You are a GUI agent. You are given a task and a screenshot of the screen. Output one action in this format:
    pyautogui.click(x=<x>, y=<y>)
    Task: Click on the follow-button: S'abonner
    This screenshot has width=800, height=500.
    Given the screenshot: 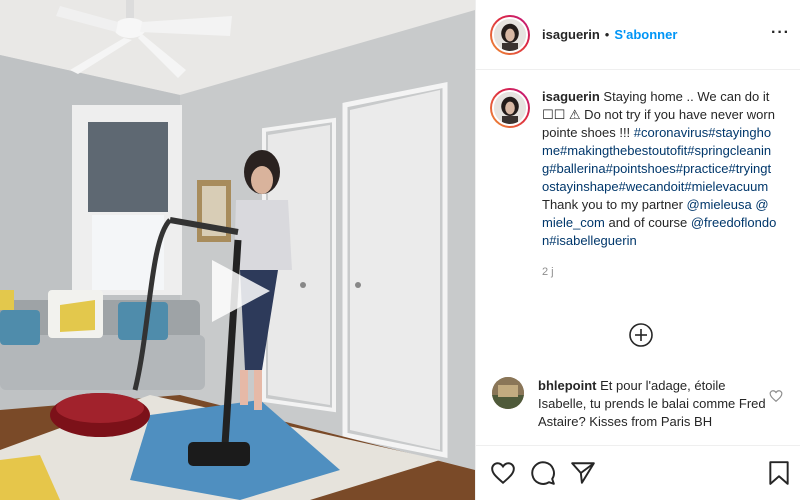 What is the action you would take?
    pyautogui.click(x=645, y=34)
    